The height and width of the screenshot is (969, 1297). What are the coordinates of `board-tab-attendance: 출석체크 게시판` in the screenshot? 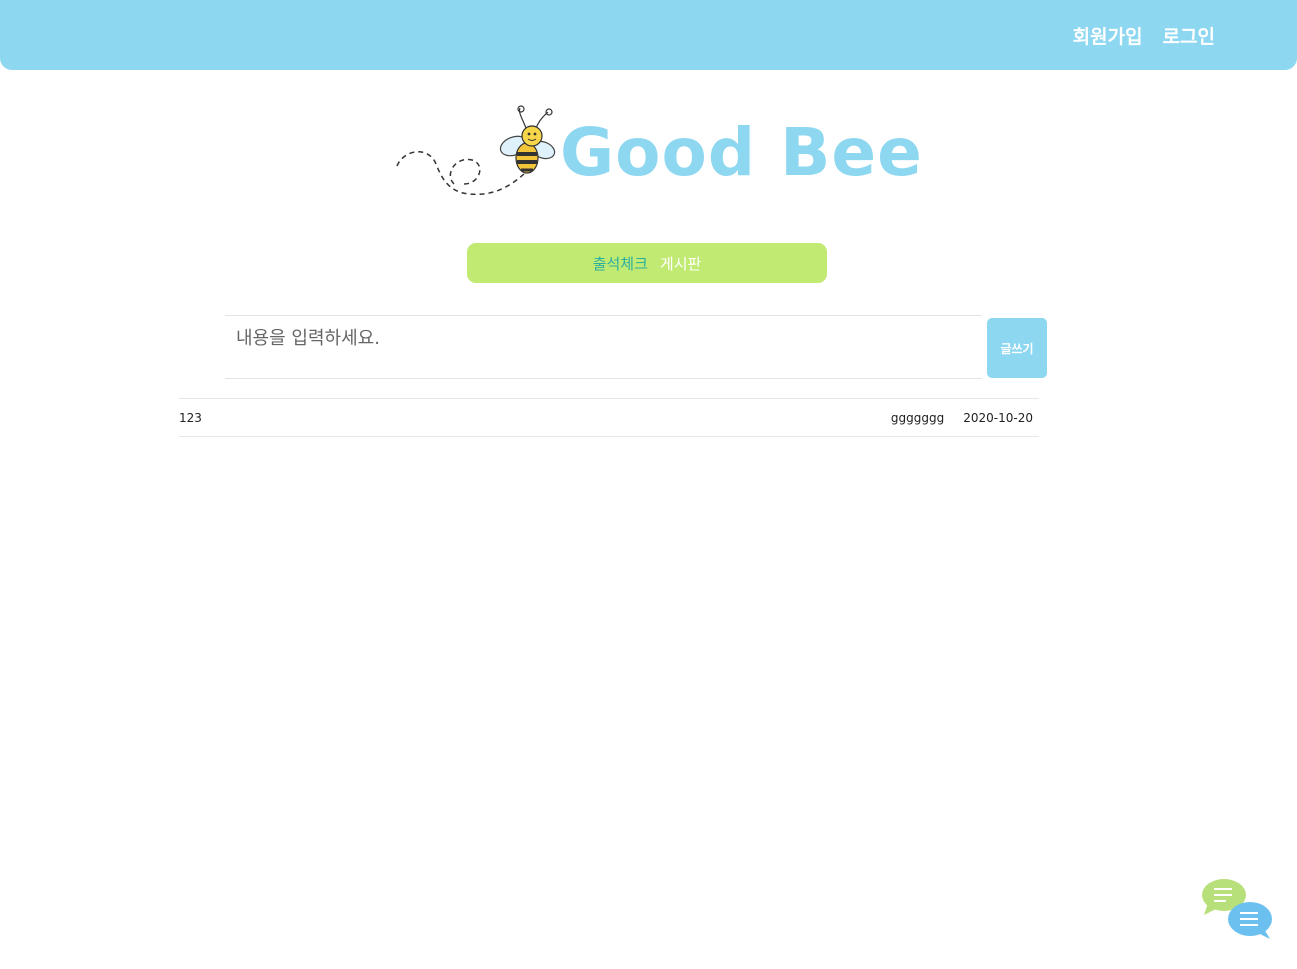 It's located at (647, 263).